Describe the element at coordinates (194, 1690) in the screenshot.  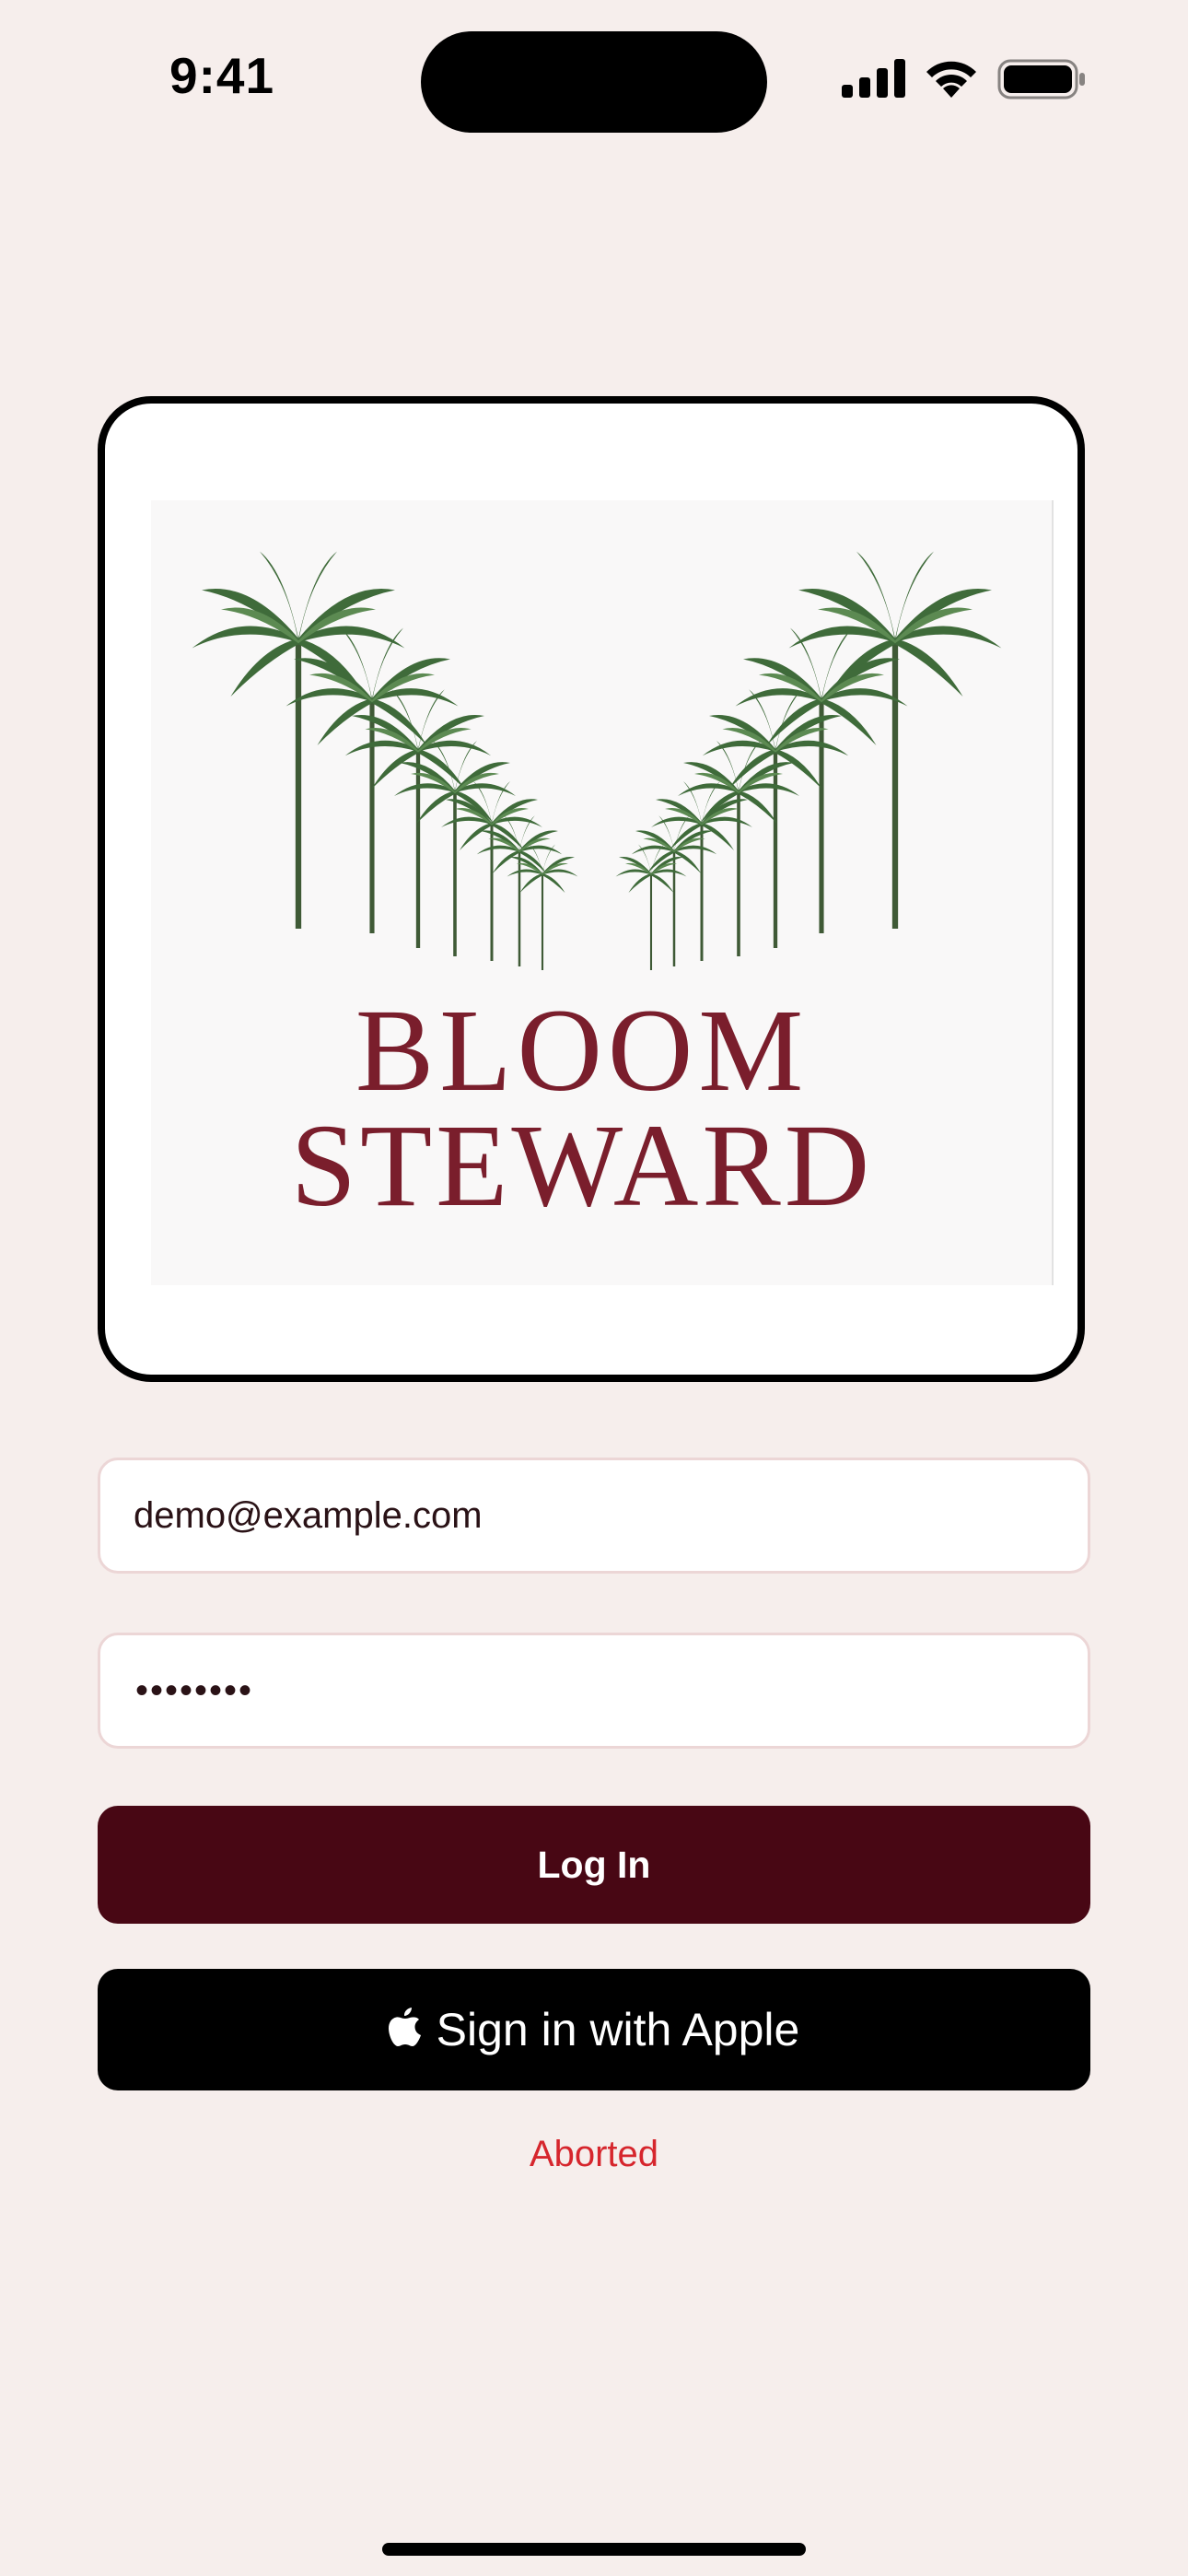
I see `password-value: ••••••••` at that location.